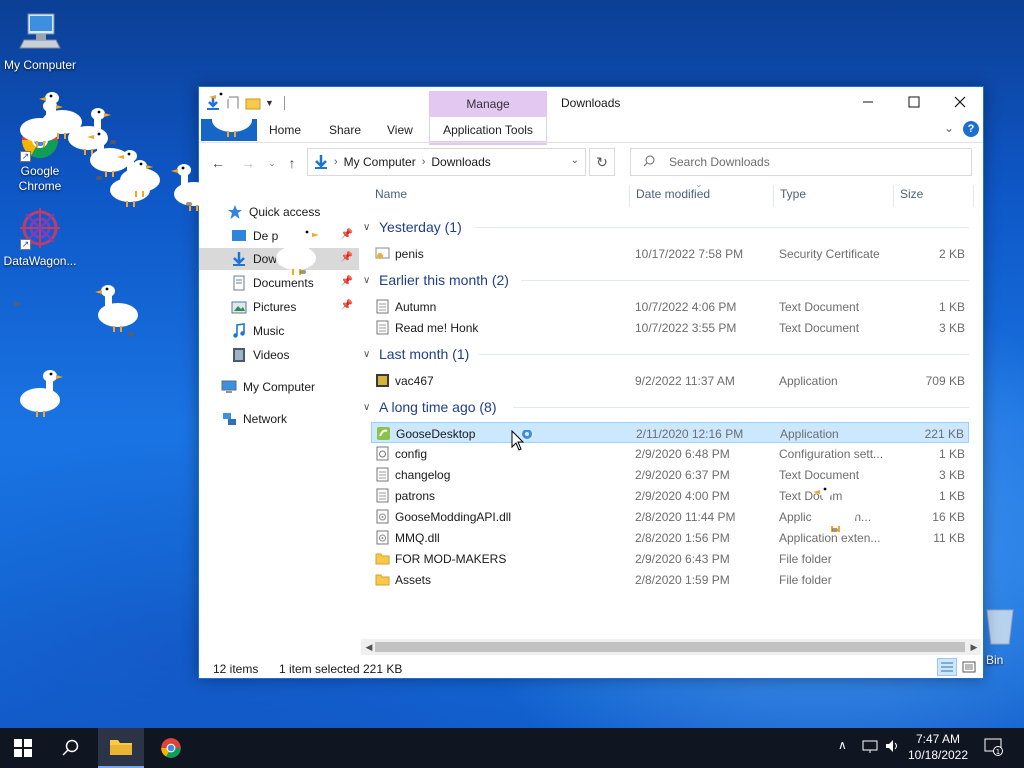 The width and height of the screenshot is (1024, 768). What do you see at coordinates (279, 283) in the screenshot?
I see `nav-documents: Documents 📌` at bounding box center [279, 283].